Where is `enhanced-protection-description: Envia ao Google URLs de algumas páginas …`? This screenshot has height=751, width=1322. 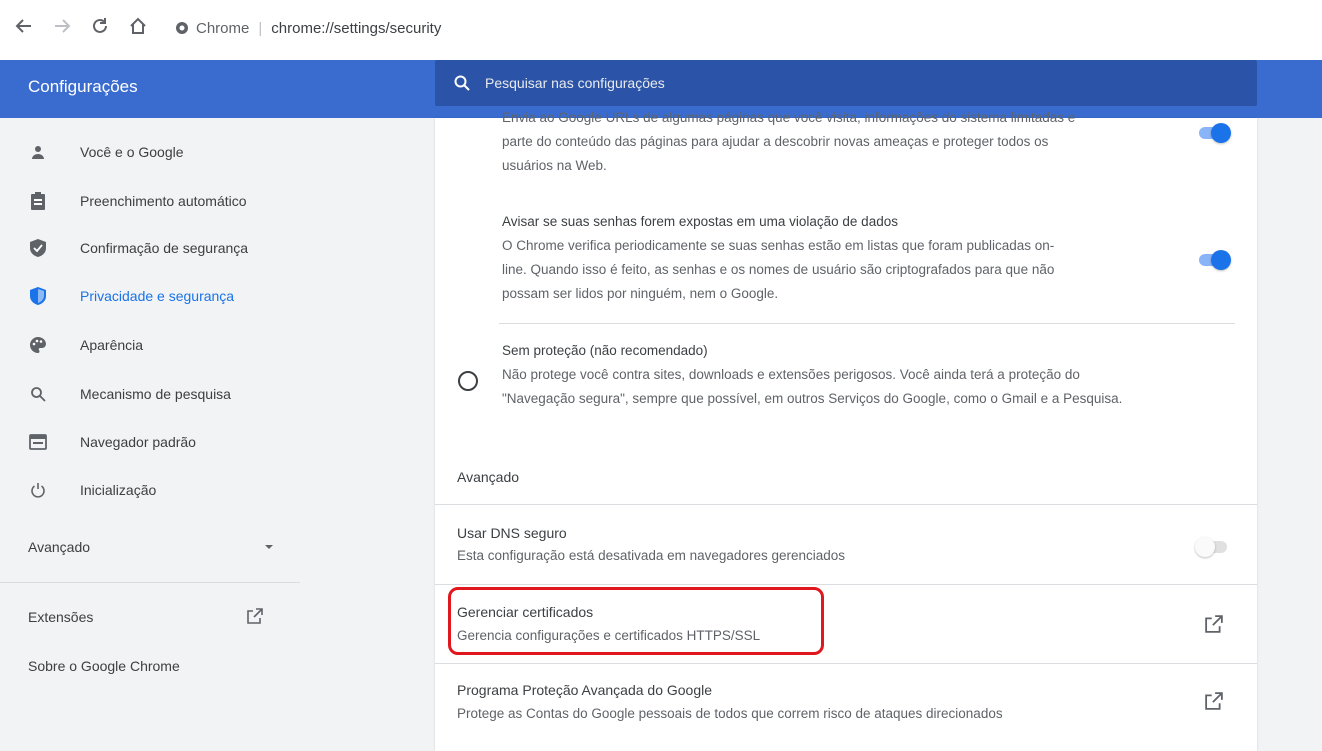
enhanced-protection-description: Envia ao Google URLs de algumas páginas … is located at coordinates (842, 142).